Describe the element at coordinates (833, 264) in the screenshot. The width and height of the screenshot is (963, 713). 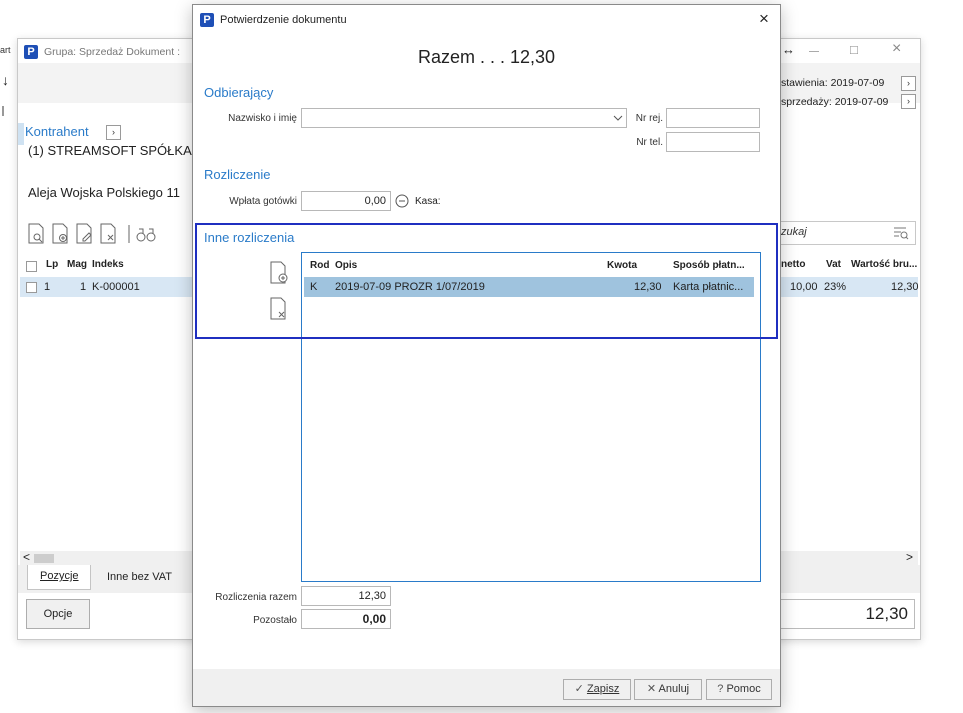
I see `col-vat: Vat` at that location.